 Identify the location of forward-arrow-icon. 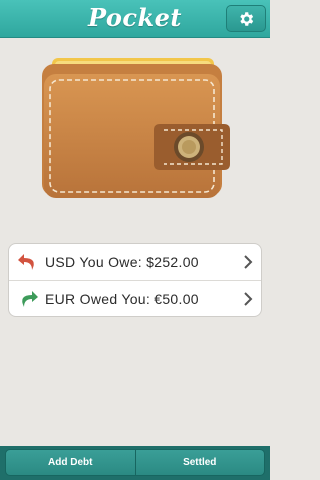
(30, 299).